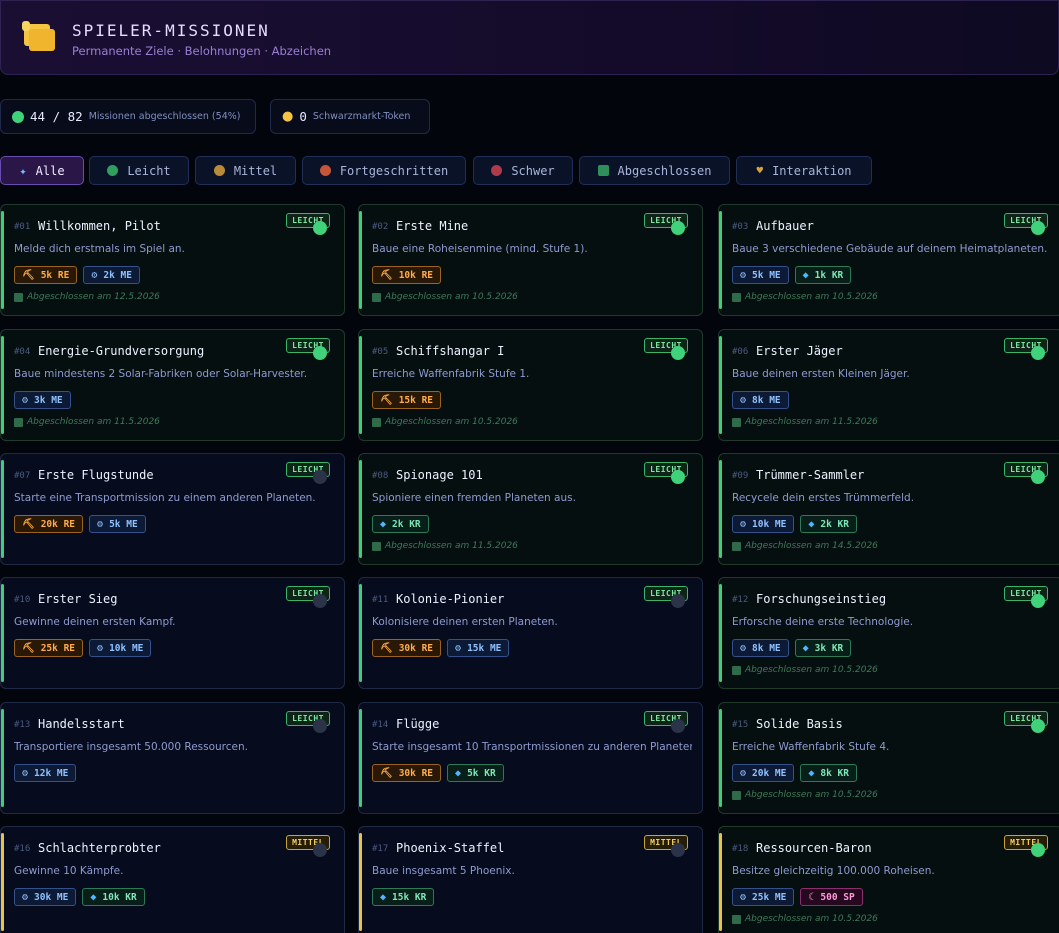  What do you see at coordinates (380, 849) in the screenshot?
I see `mission-number: #17` at bounding box center [380, 849].